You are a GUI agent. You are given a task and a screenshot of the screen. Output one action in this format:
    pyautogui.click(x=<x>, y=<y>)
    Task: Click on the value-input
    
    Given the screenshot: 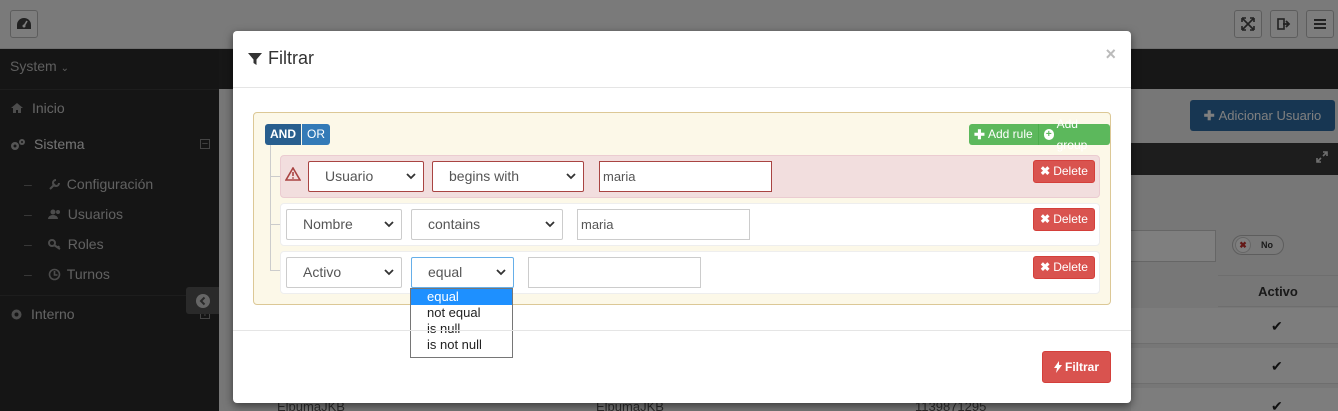 What is the action you would take?
    pyautogui.click(x=614, y=272)
    